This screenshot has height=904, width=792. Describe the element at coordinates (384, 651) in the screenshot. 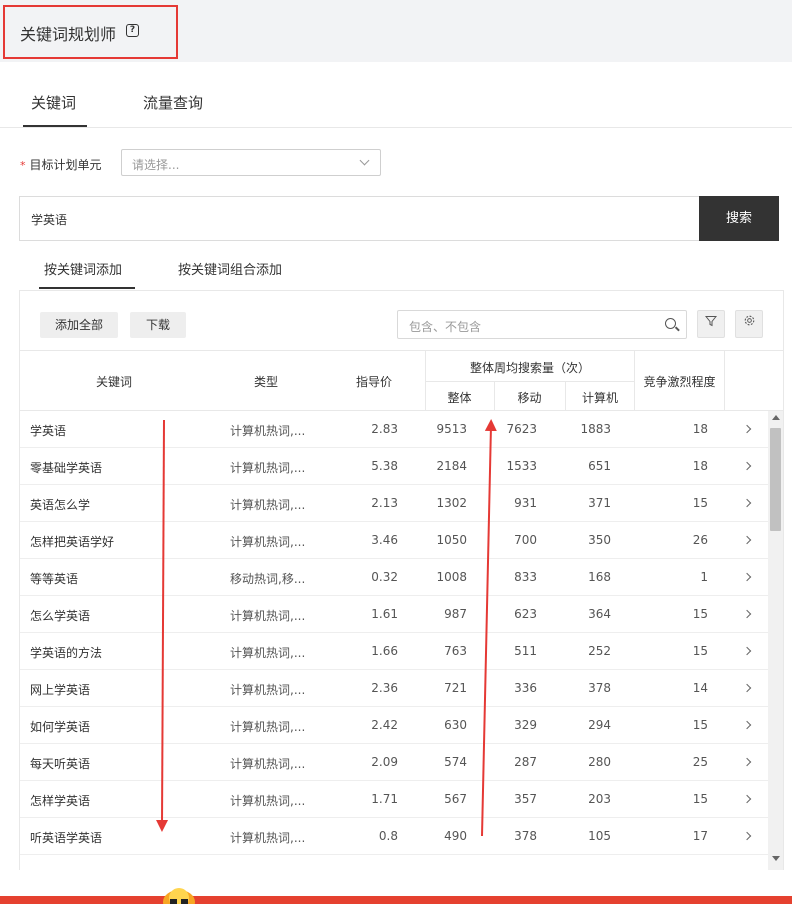

I see `cell-price: 1.66` at that location.